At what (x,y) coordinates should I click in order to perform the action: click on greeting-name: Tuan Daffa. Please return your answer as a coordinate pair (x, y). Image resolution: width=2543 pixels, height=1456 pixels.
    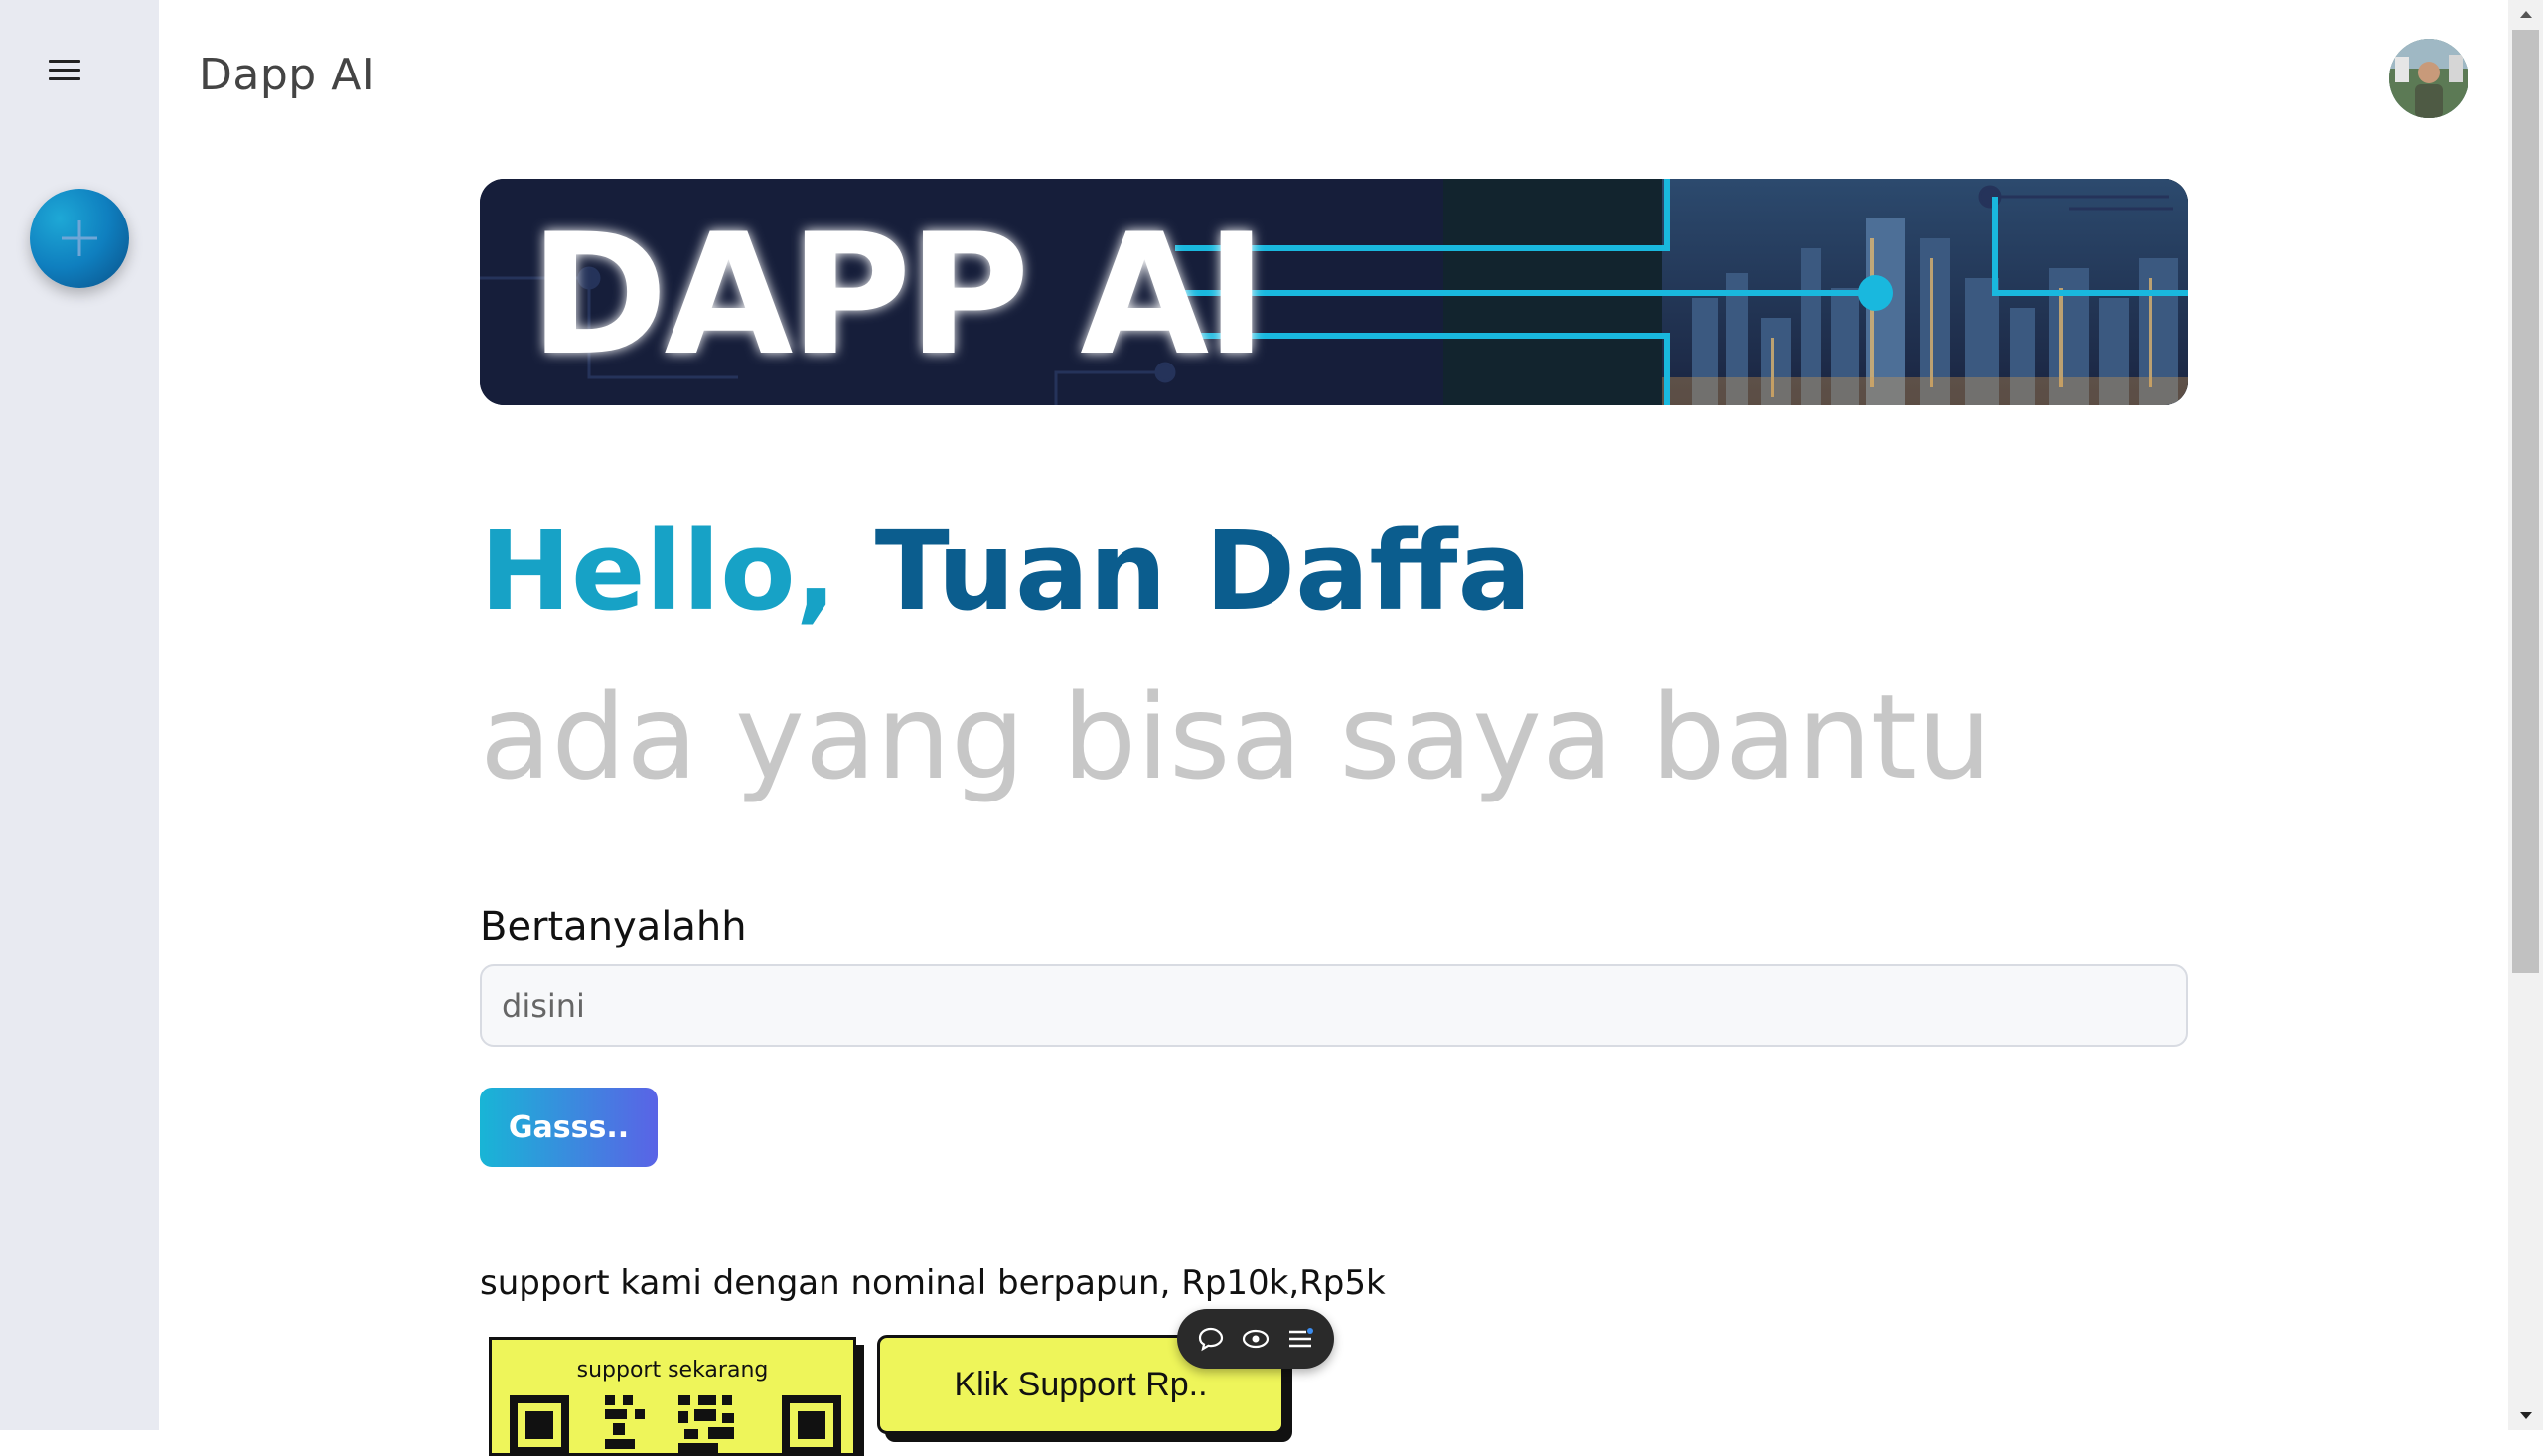
    Looking at the image, I should click on (1203, 571).